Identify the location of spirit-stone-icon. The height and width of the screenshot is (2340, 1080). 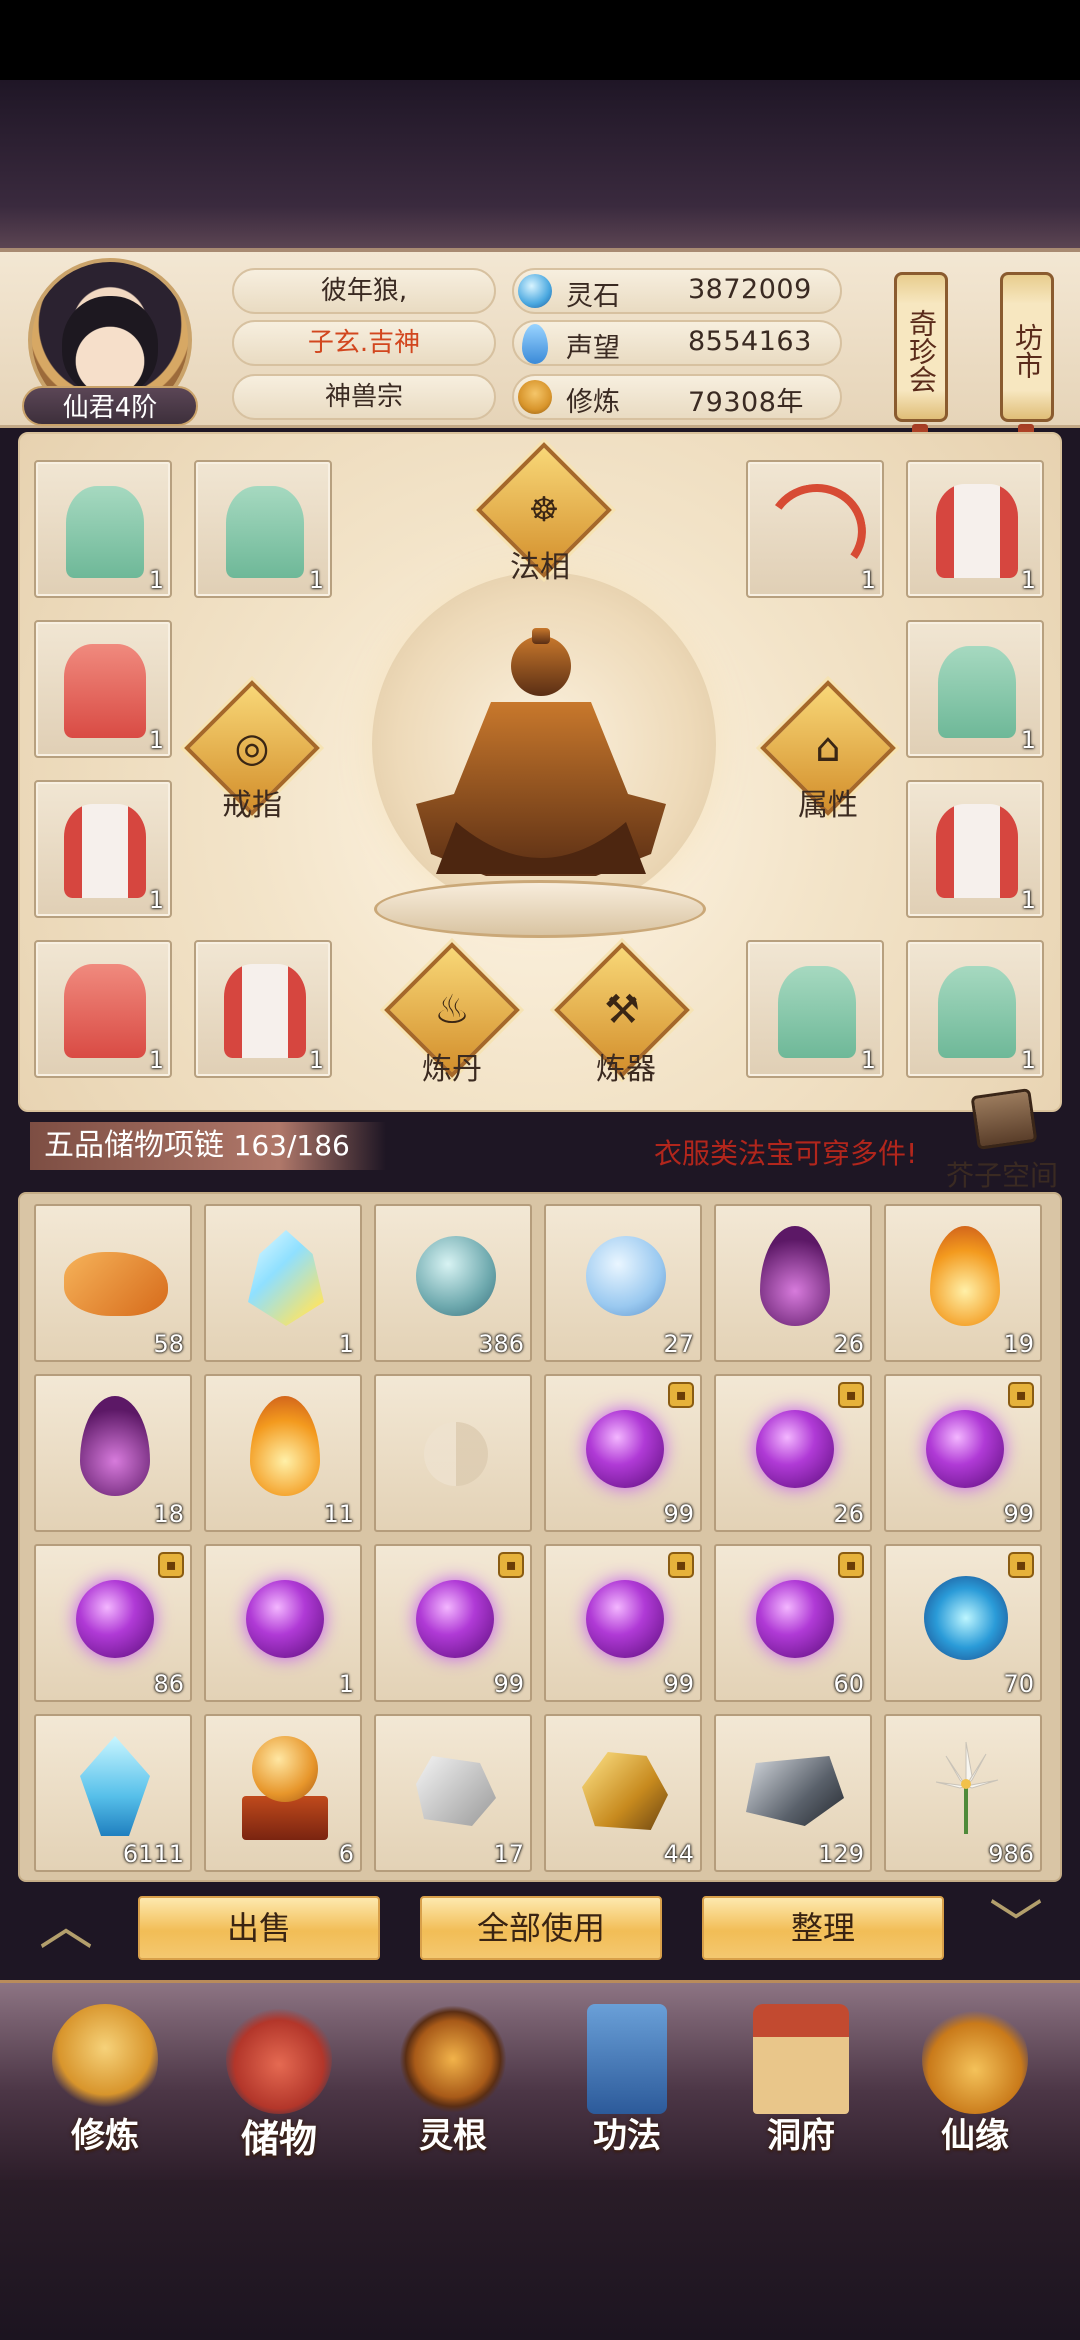
(535, 291).